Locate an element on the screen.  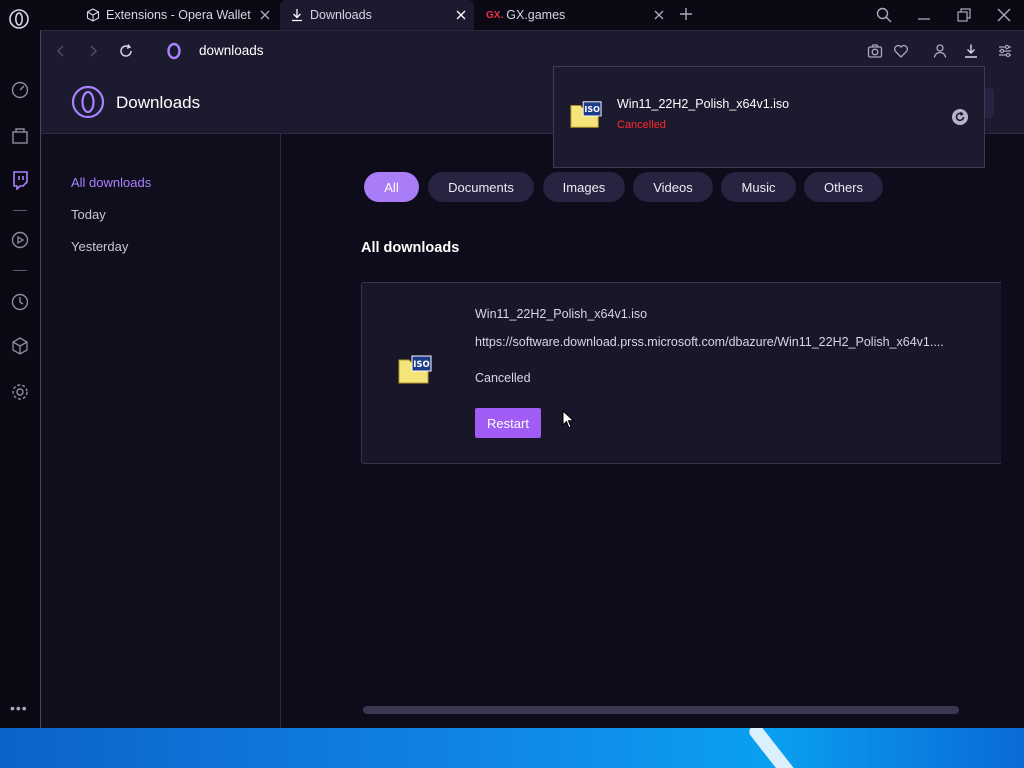
cube-icon is located at coordinates (93, 15).